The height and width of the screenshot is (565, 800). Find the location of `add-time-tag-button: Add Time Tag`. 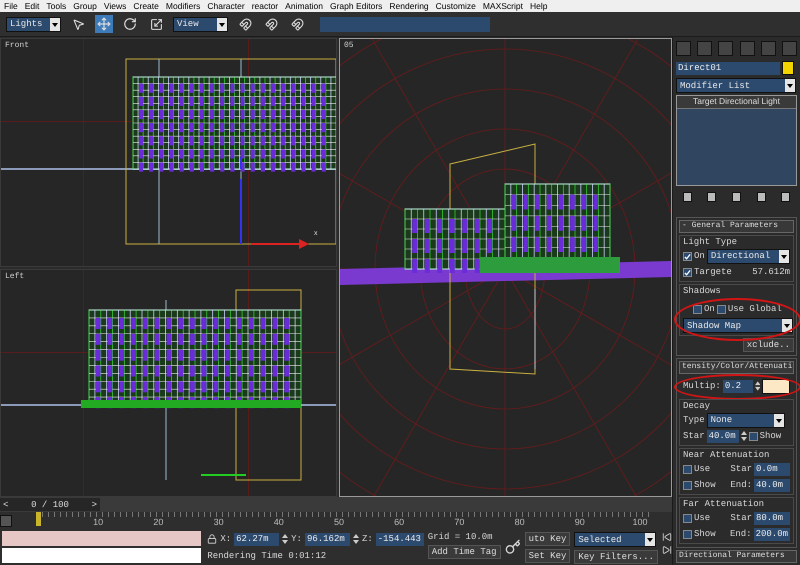

add-time-tag-button: Add Time Tag is located at coordinates (464, 552).